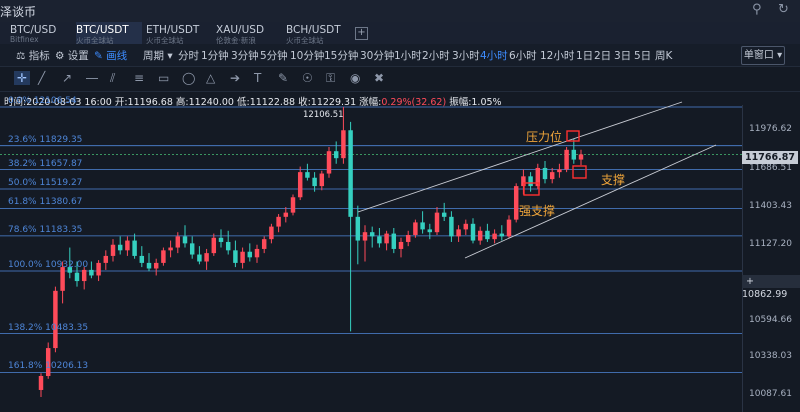 Image resolution: width=800 pixels, height=412 pixels. What do you see at coordinates (158, 55) in the screenshot?
I see `period-select: 周期 ▾` at bounding box center [158, 55].